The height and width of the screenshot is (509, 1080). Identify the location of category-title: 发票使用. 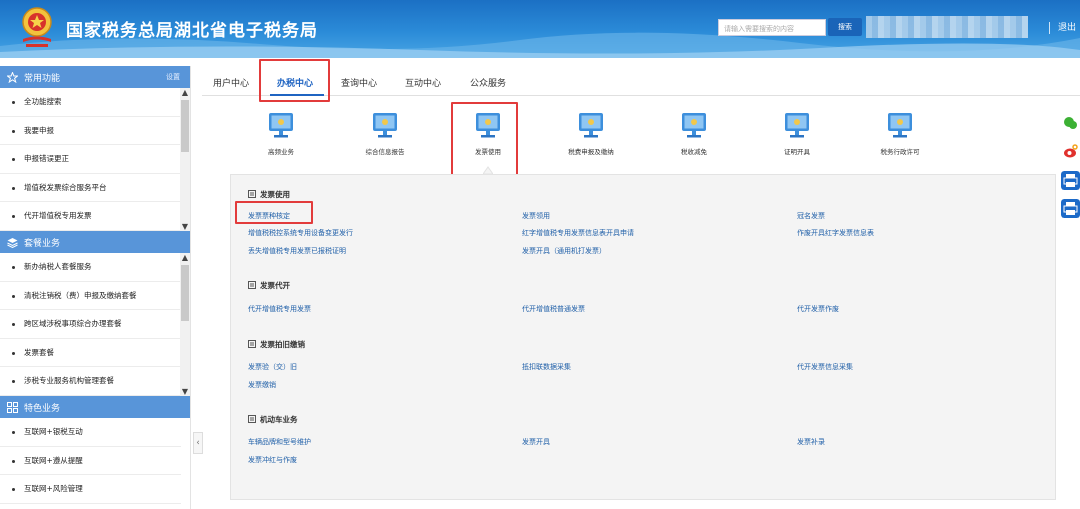
(275, 194).